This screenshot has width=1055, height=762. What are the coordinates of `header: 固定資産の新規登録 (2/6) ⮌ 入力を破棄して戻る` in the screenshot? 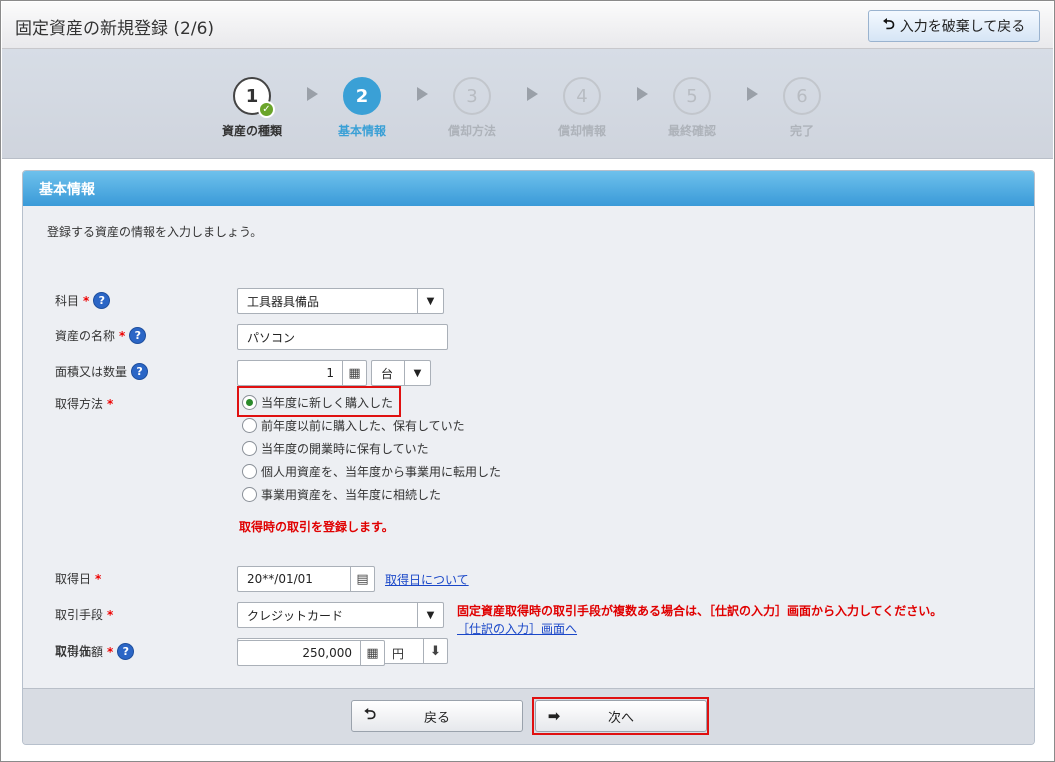 It's located at (527, 25).